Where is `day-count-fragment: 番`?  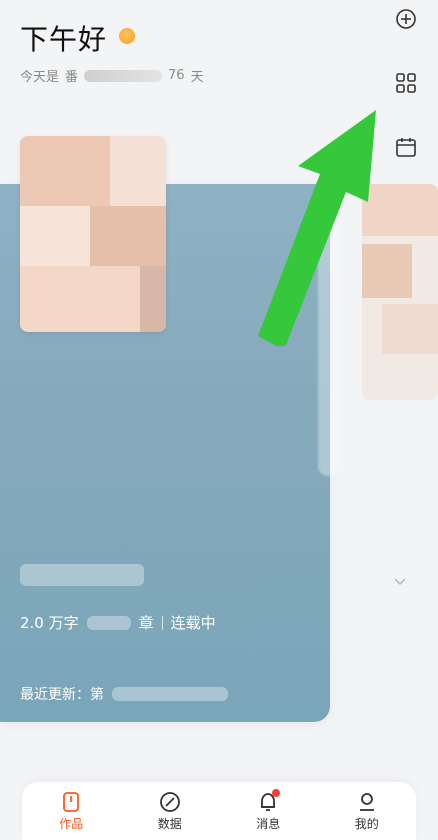 day-count-fragment: 番 is located at coordinates (72, 77).